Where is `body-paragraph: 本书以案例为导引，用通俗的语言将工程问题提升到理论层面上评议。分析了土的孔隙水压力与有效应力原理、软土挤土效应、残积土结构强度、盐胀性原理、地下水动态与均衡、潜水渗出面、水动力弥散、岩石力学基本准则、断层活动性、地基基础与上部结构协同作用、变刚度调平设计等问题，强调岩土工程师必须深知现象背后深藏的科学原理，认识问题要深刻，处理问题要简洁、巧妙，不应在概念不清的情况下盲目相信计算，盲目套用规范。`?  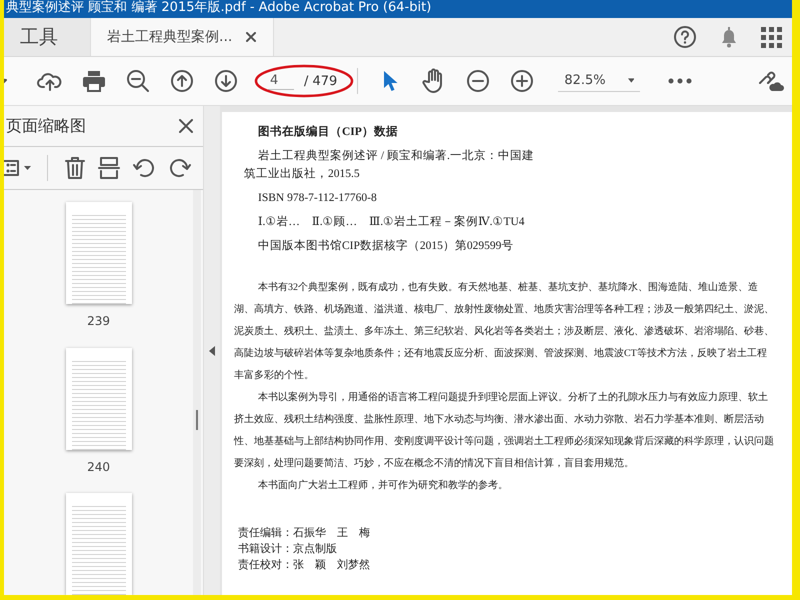 body-paragraph: 本书以案例为导引，用通俗的语言将工程问题提升到理论层面上评议。分析了土的孔隙水压力与有效应力原理、软土挤土效应、残积土结构强度、盐胀性原理、地下水动态与均衡、潜水渗出面、水动力弥散、岩石力学基本准则、断层活动性、地基基础与上部结构协同作用、变刚度调平设计等问题，强调岩土工程师必须深知现象背后深藏的科学原理，认识问题要深刻，处理问题要简洁、巧妙，不应在概念不清的情况下盲目相信计算，盲目套用规范。 is located at coordinates (504, 430).